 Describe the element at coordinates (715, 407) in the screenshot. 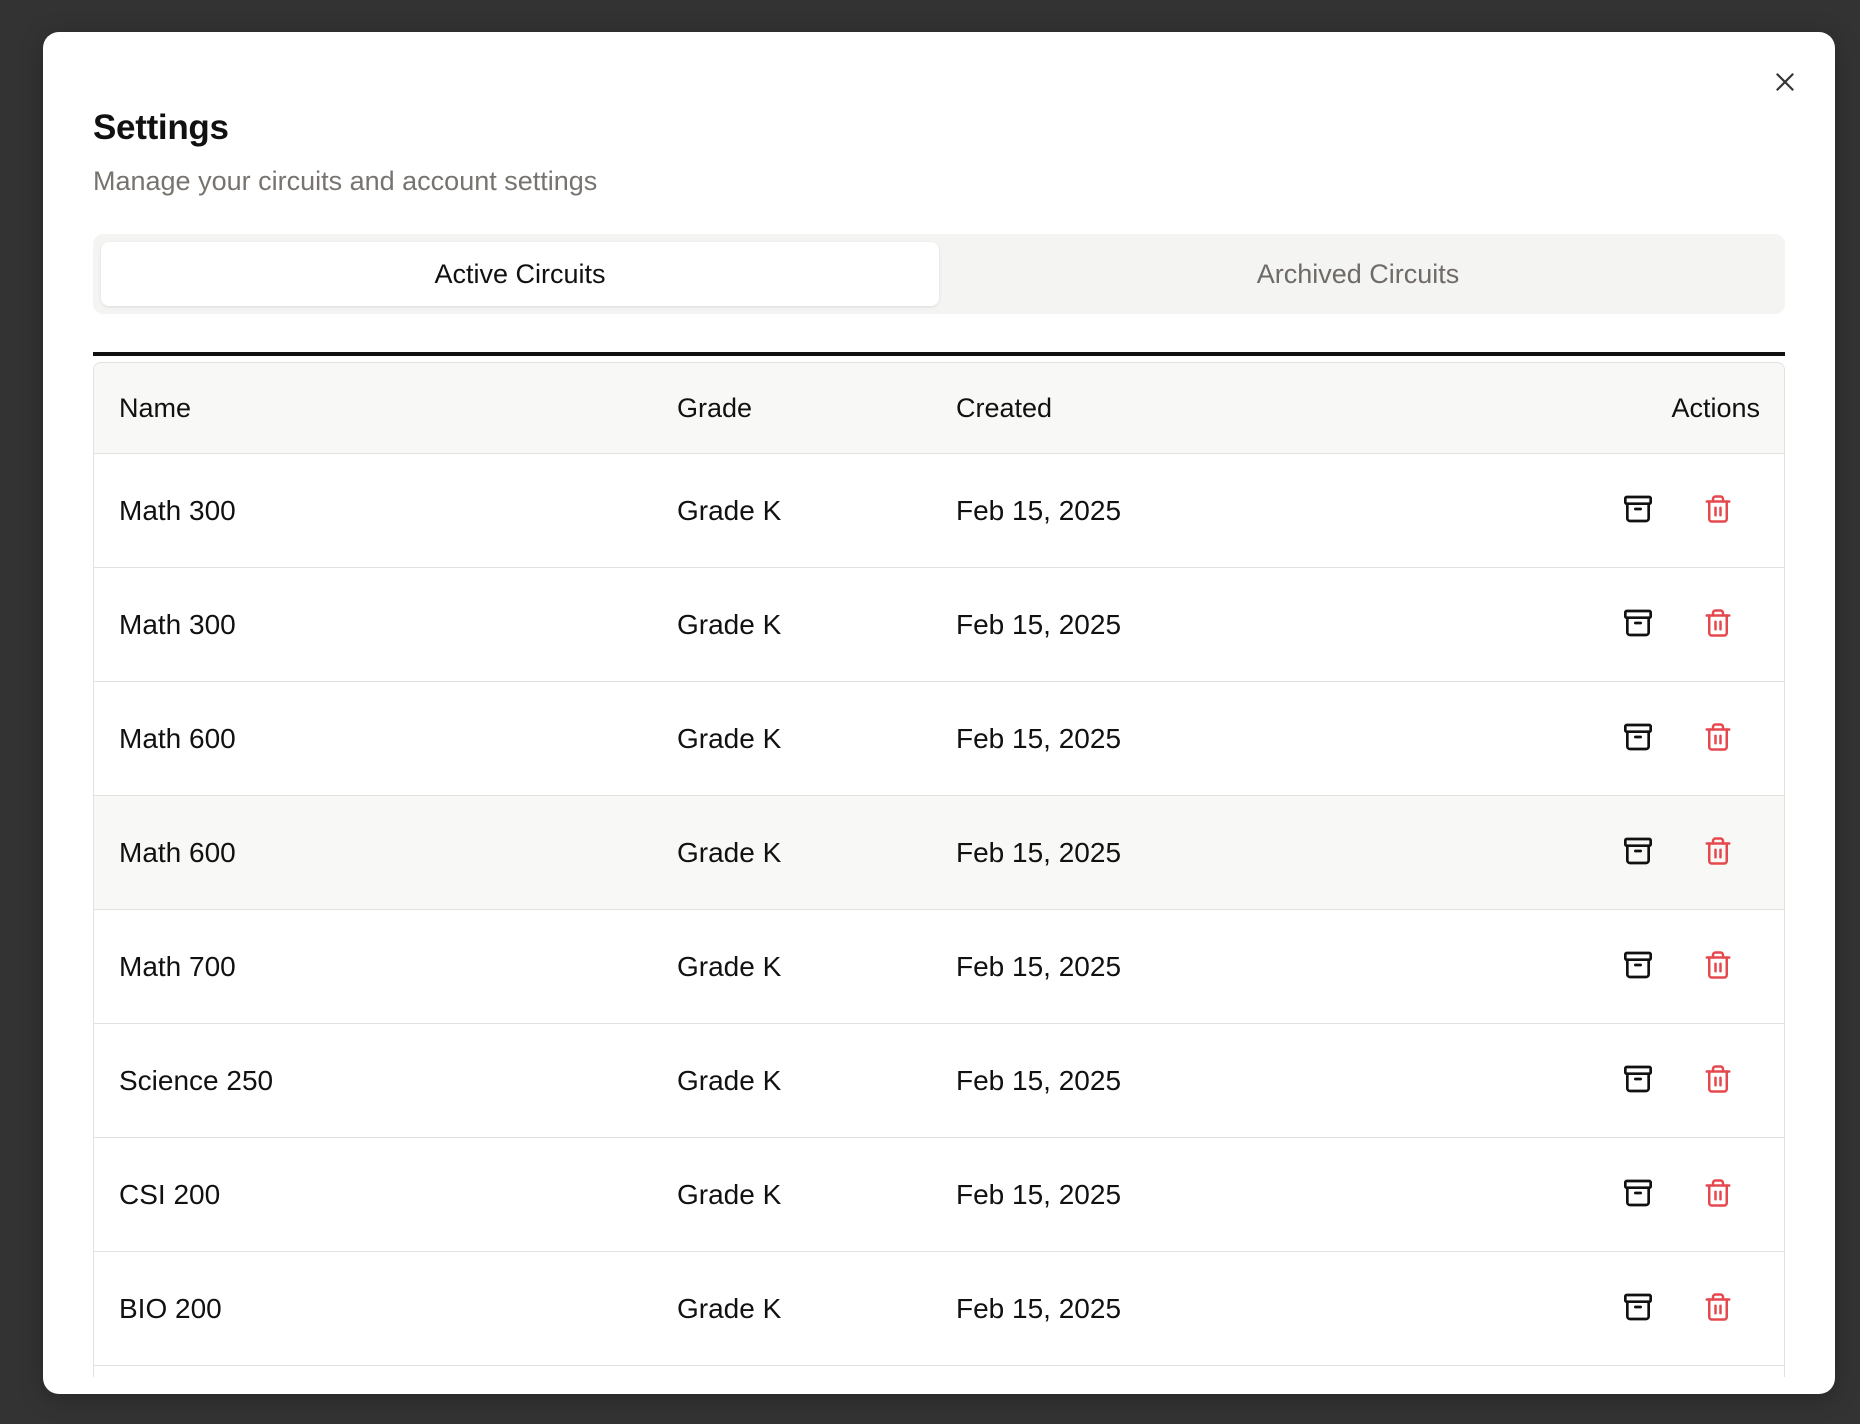

I see `column-header-grade: Grade` at that location.